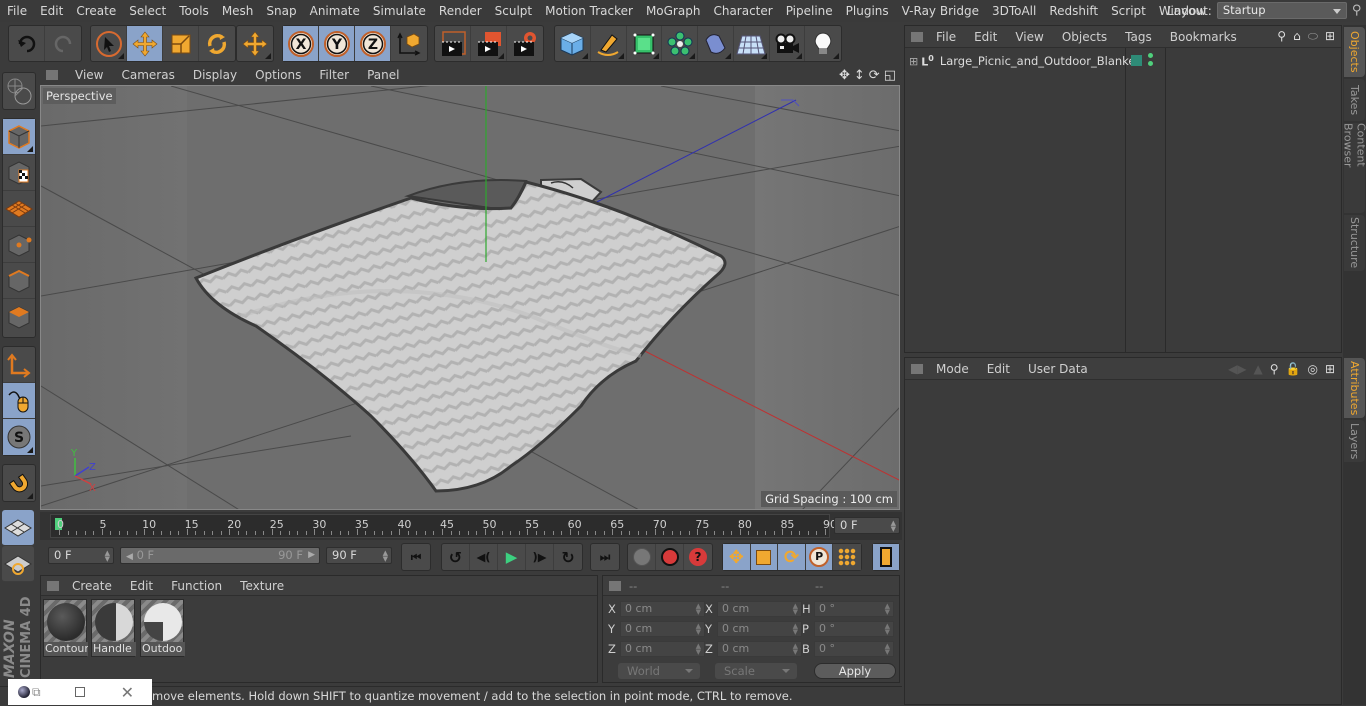  I want to click on x-axis-lock-button: X, so click(301, 43).